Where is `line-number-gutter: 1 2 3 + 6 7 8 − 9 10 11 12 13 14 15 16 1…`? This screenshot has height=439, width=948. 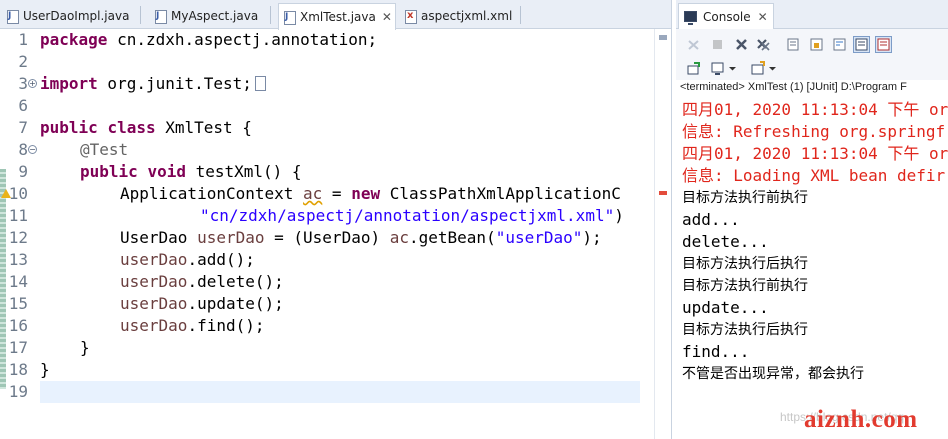
line-number-gutter: 1 2 3 + 6 7 8 − 9 10 11 12 13 14 15 16 1… is located at coordinates (18, 234).